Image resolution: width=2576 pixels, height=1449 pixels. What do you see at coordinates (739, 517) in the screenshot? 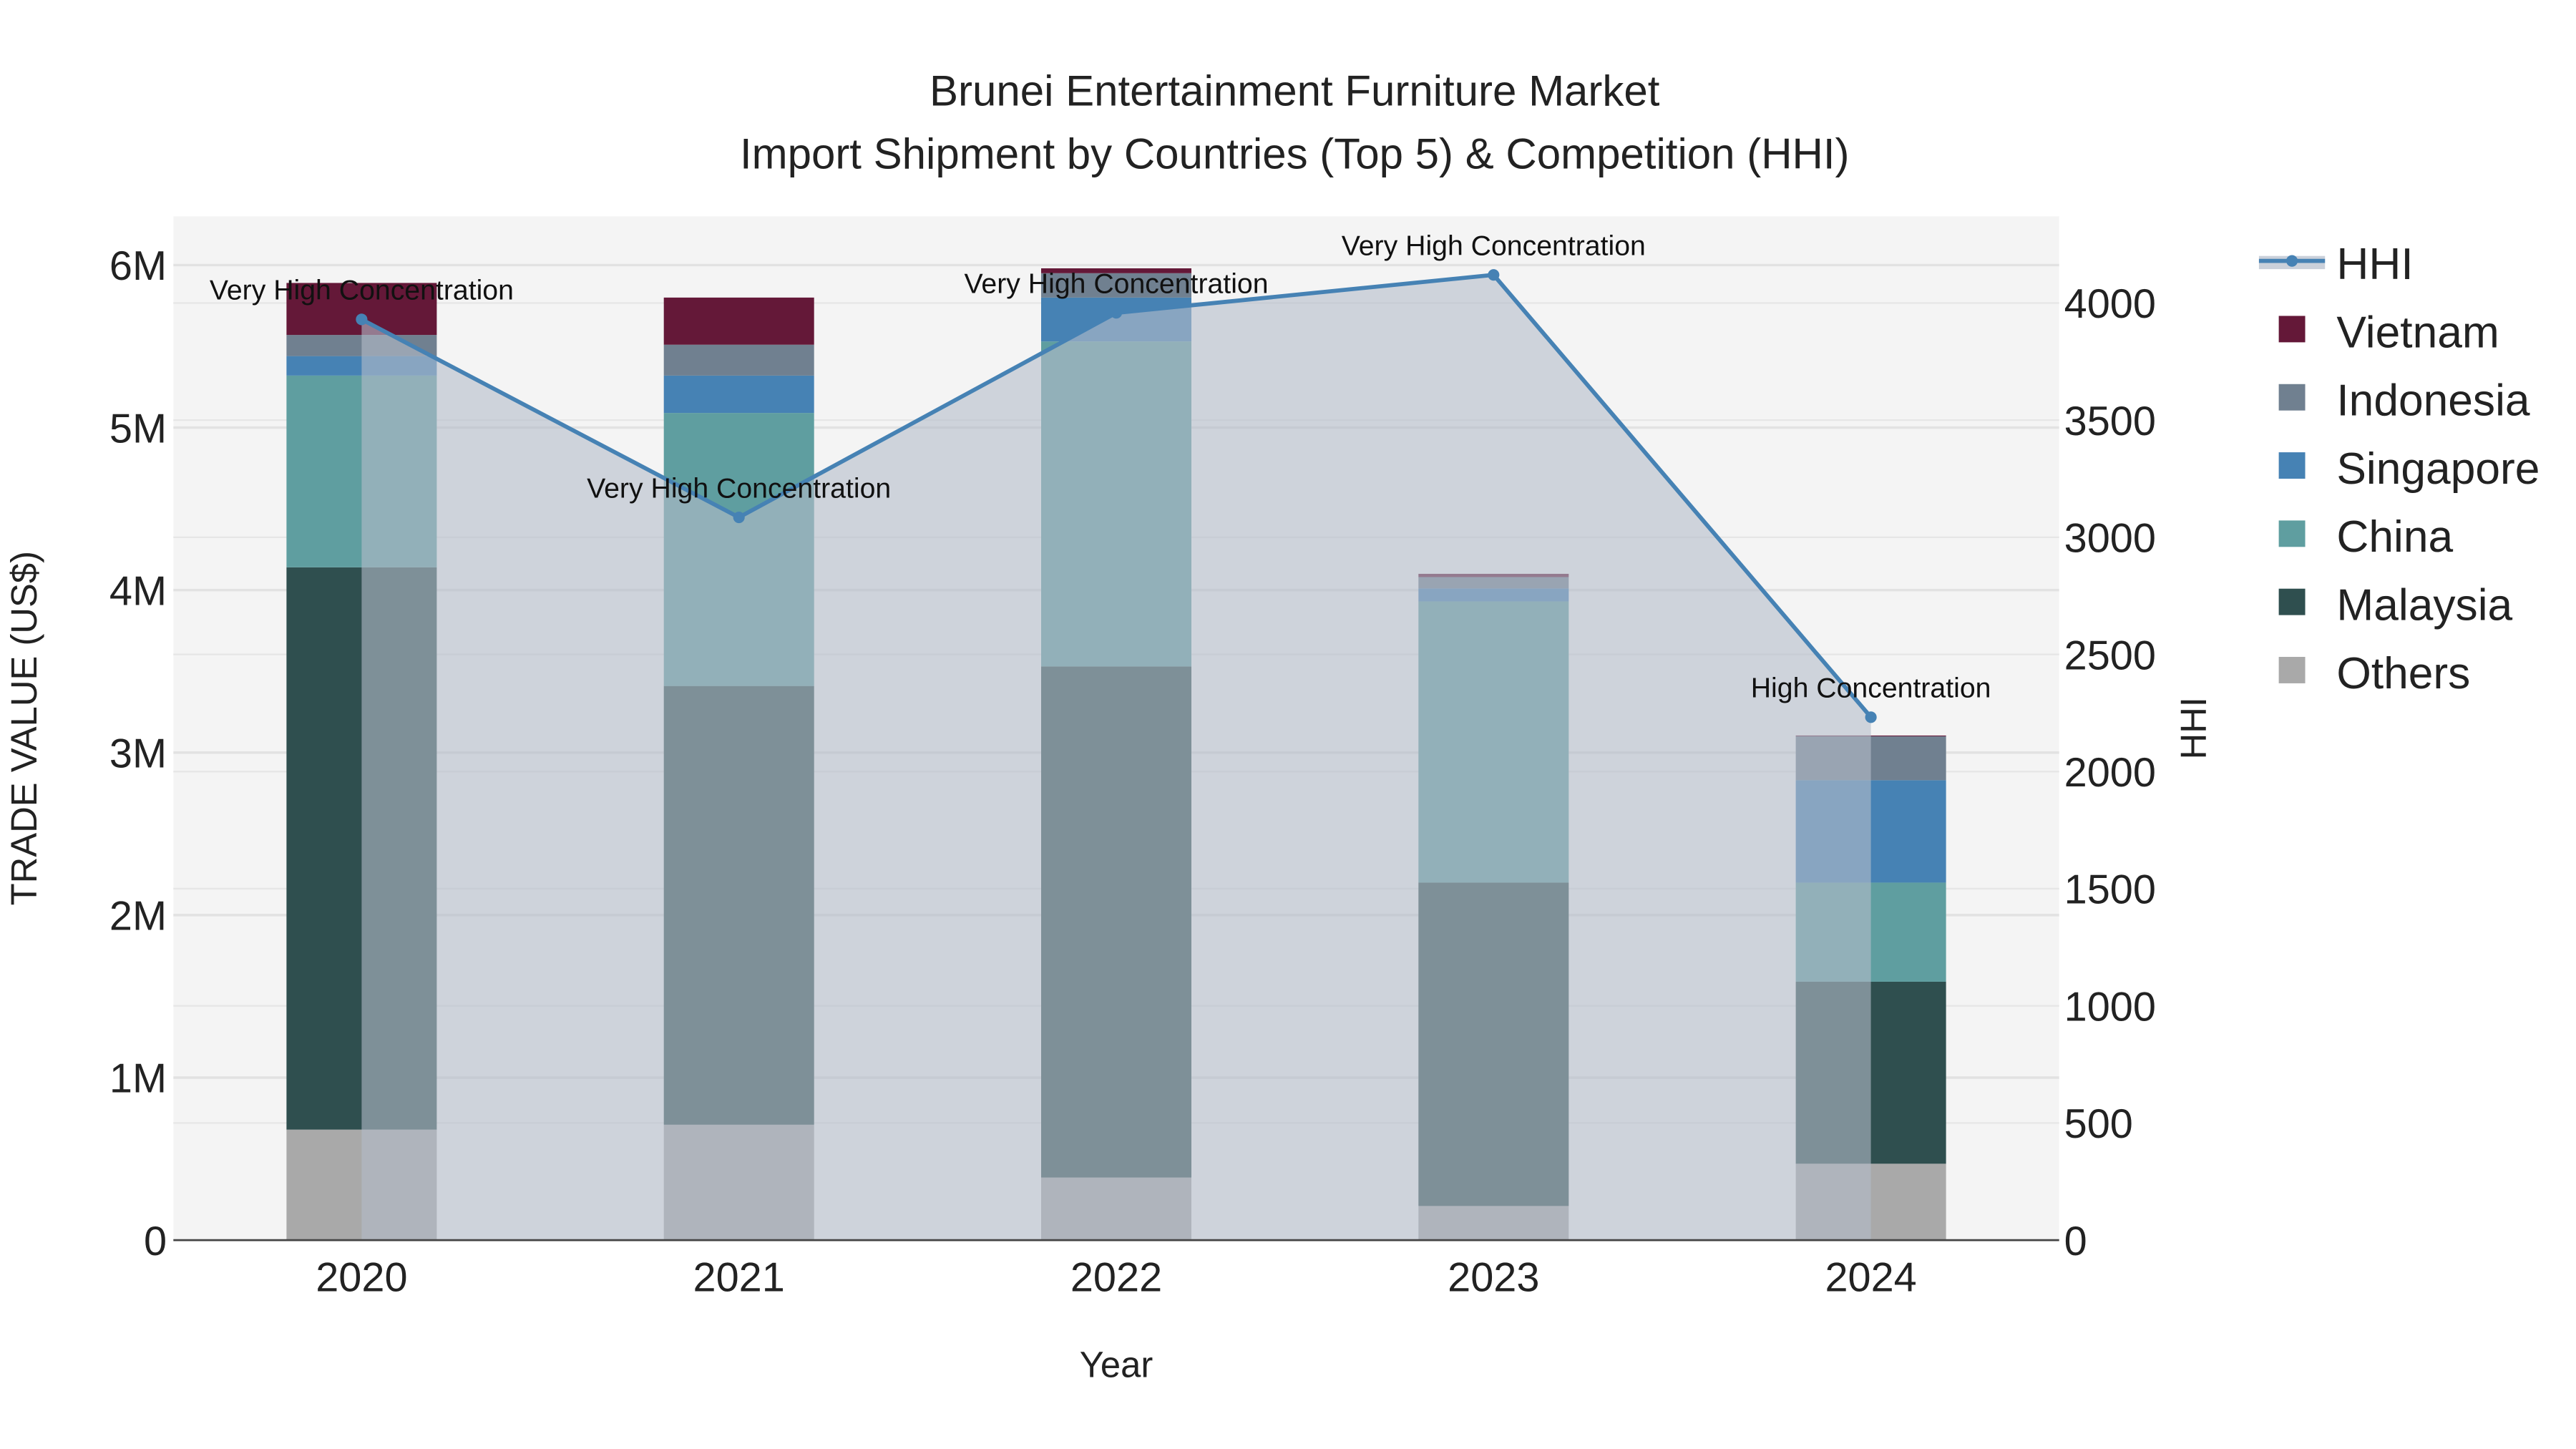
I see `hhi-point-2021` at bounding box center [739, 517].